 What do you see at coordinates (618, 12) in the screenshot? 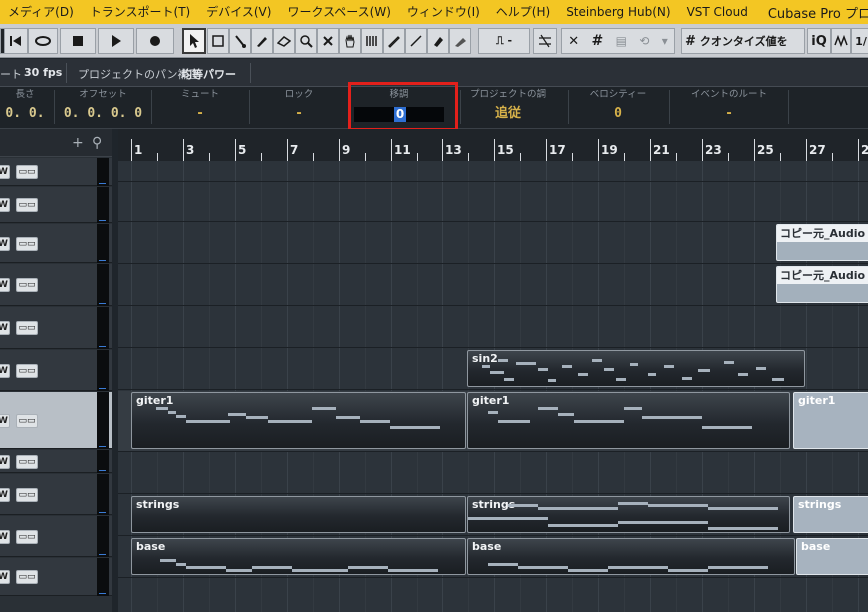
I see `menu-steinberg-hub: Steinberg Hub(N)` at bounding box center [618, 12].